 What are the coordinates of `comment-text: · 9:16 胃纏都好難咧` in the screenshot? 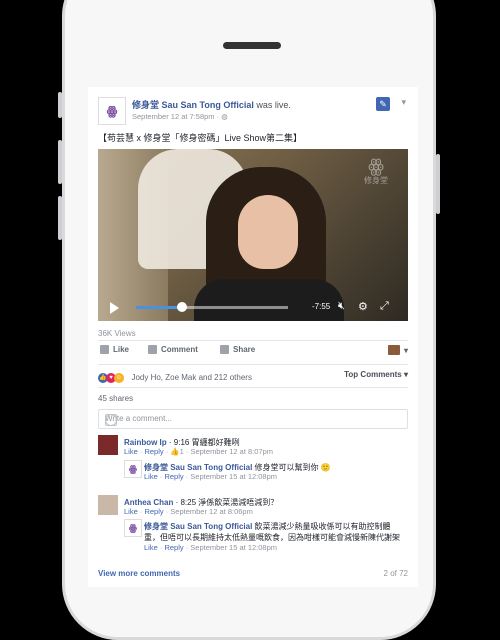 It's located at (203, 442).